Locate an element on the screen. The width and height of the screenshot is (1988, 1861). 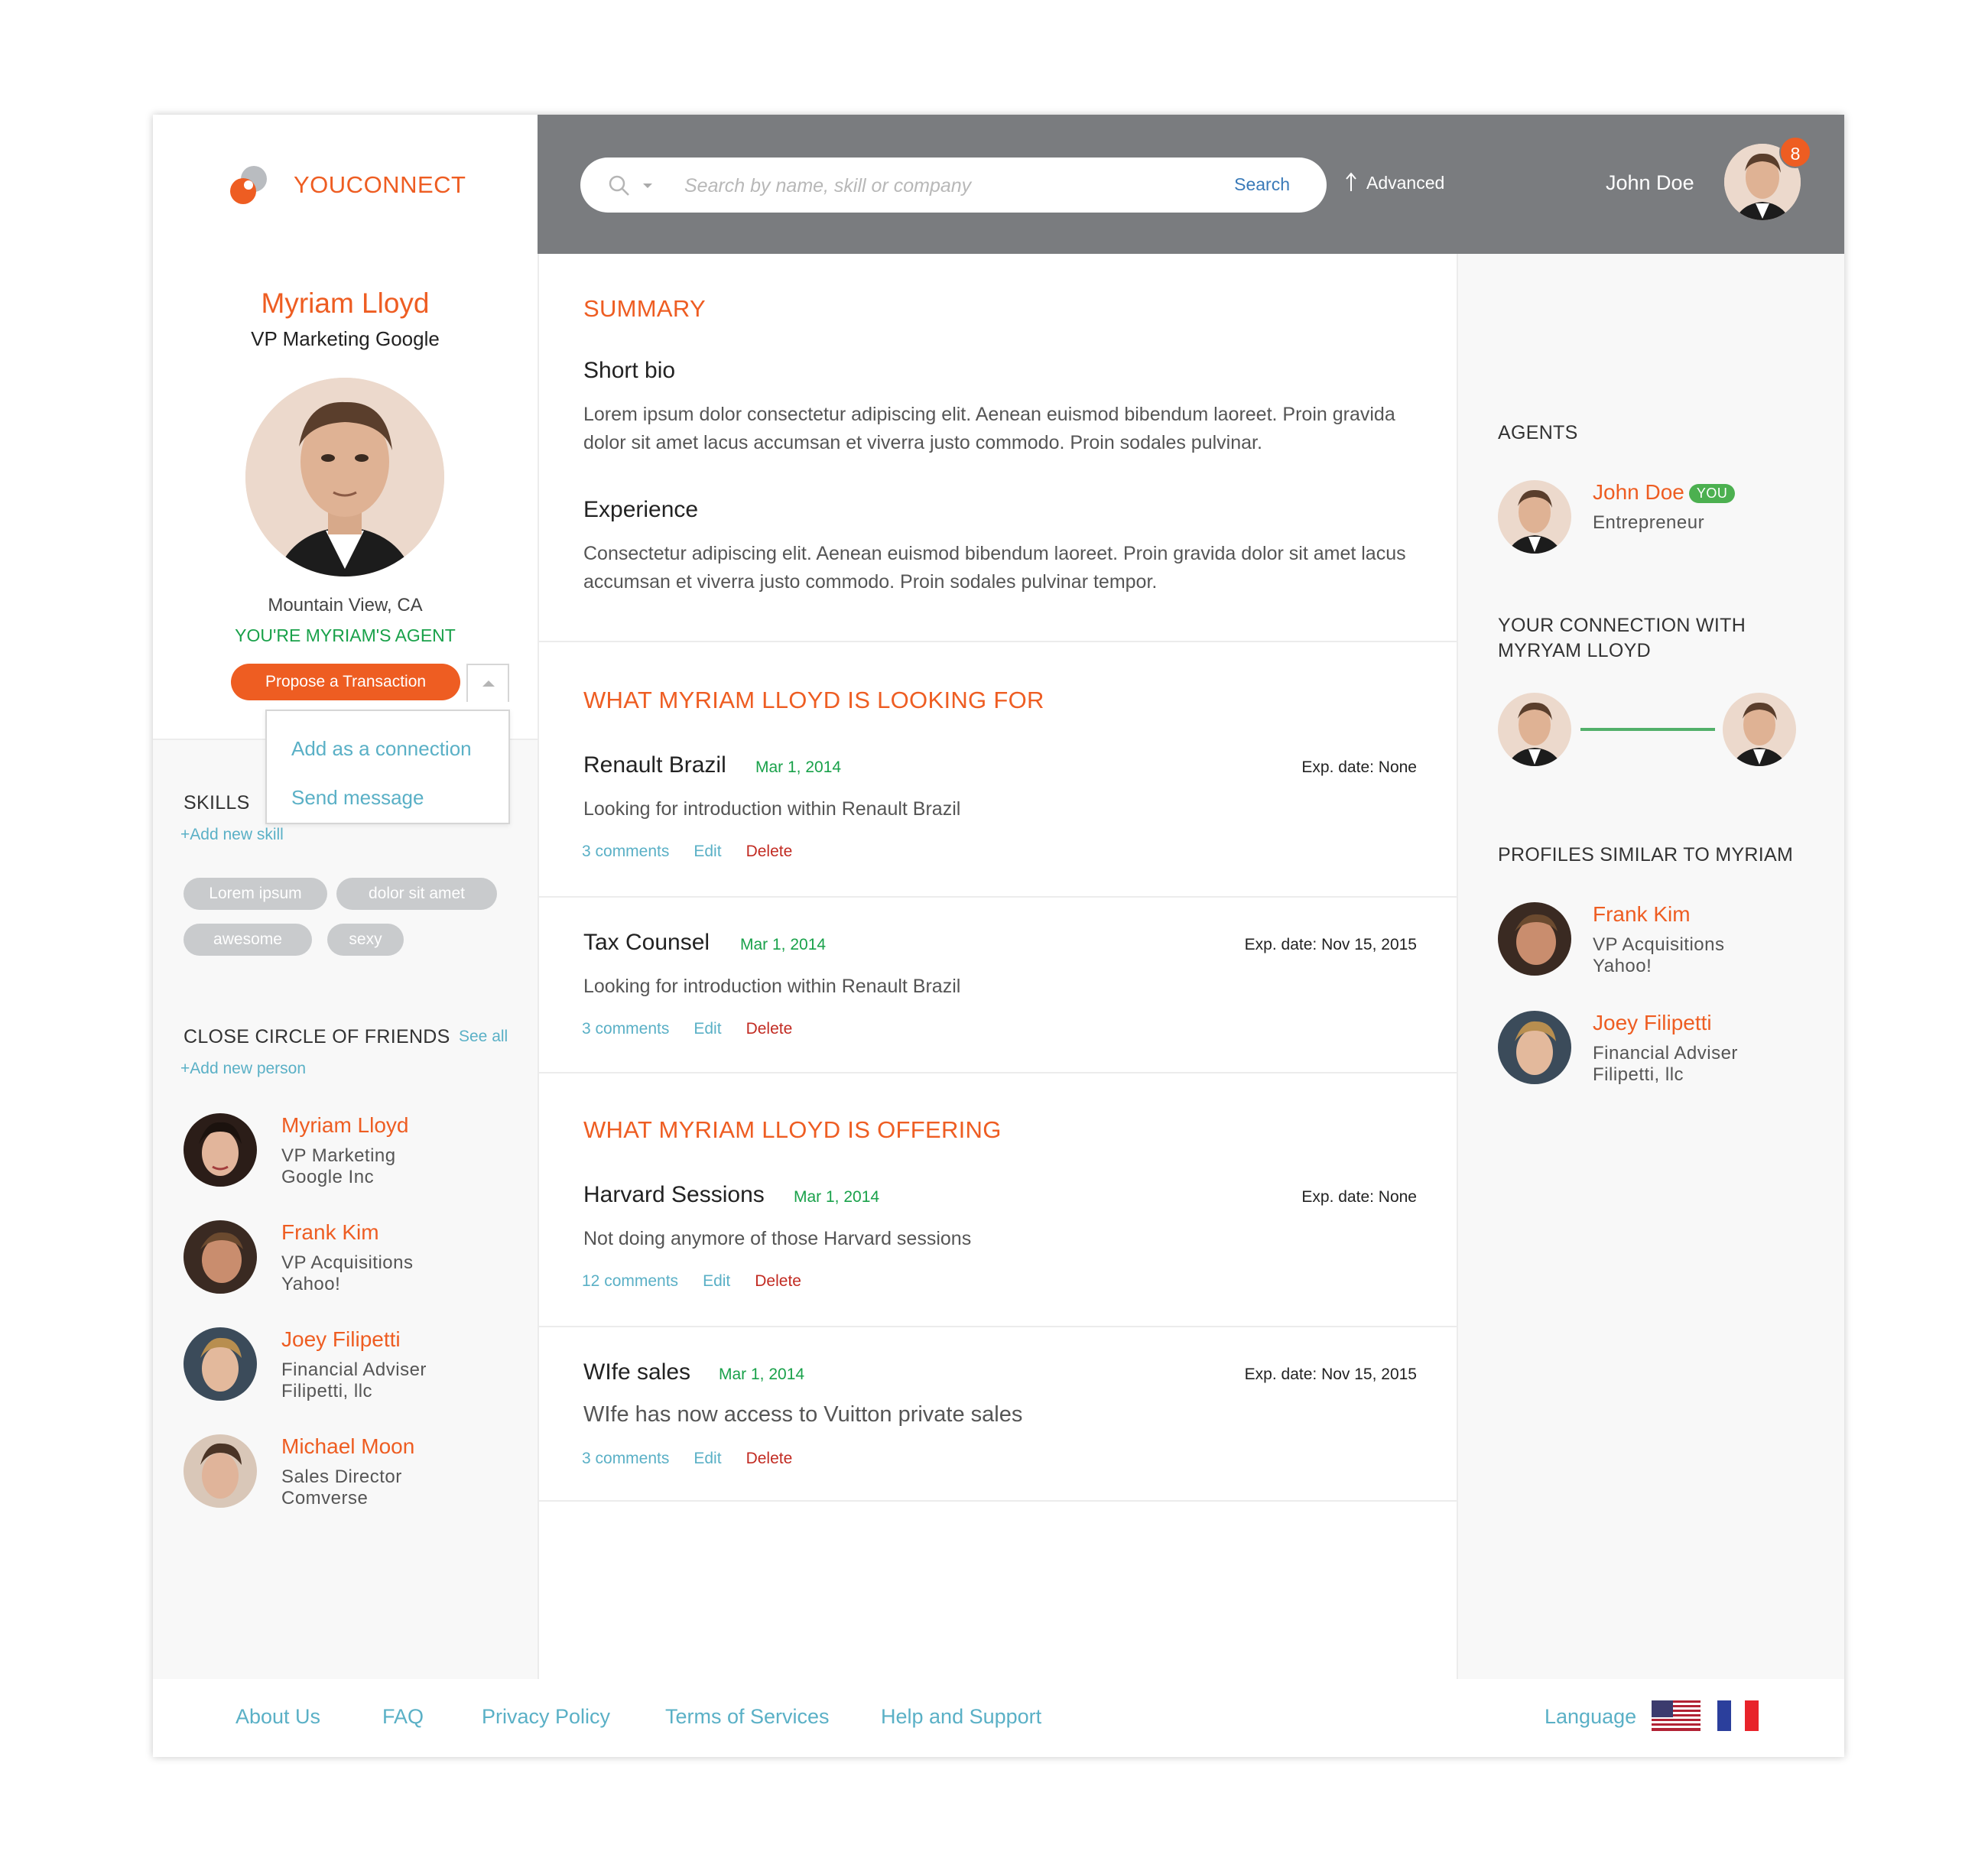
add-person-link: +Add new person is located at coordinates (243, 1069).